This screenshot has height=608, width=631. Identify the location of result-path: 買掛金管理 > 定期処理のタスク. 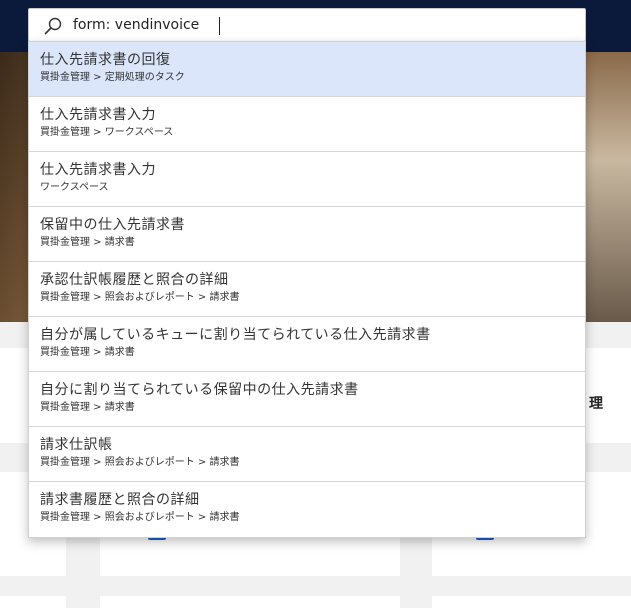
(112, 77).